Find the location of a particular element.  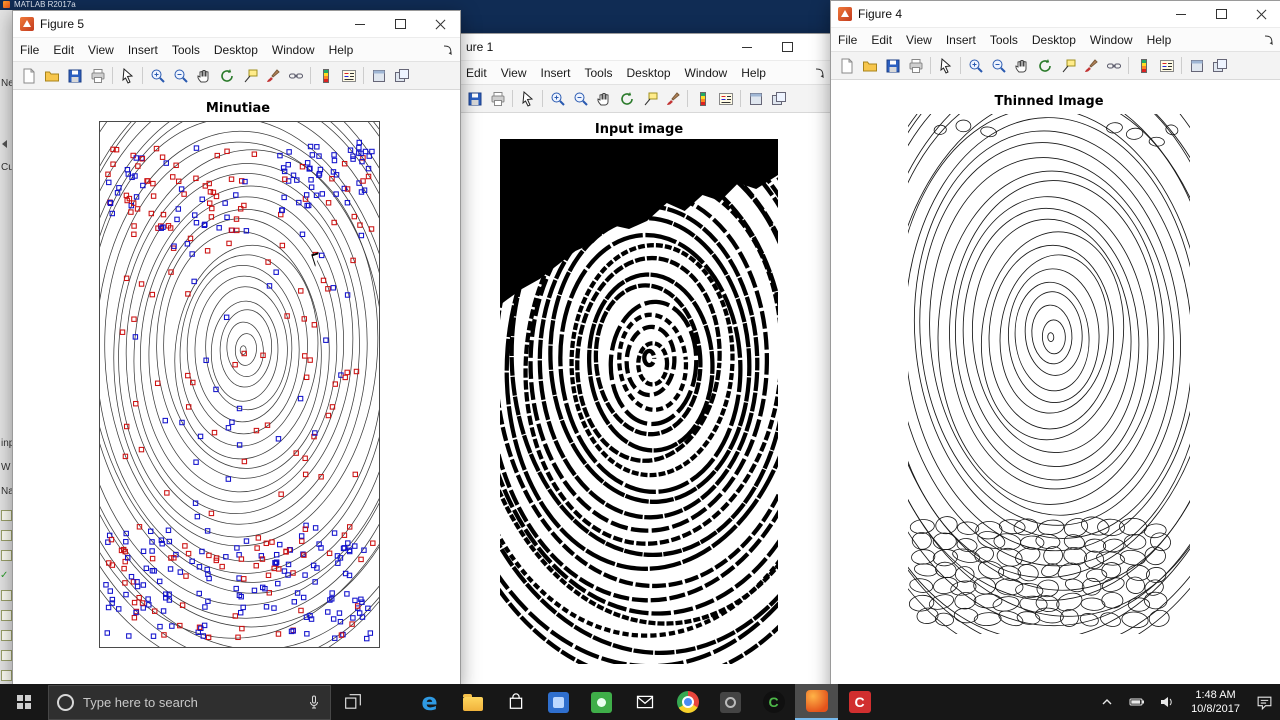

figure4-titlebar: Figure 4 is located at coordinates (1055, 14).